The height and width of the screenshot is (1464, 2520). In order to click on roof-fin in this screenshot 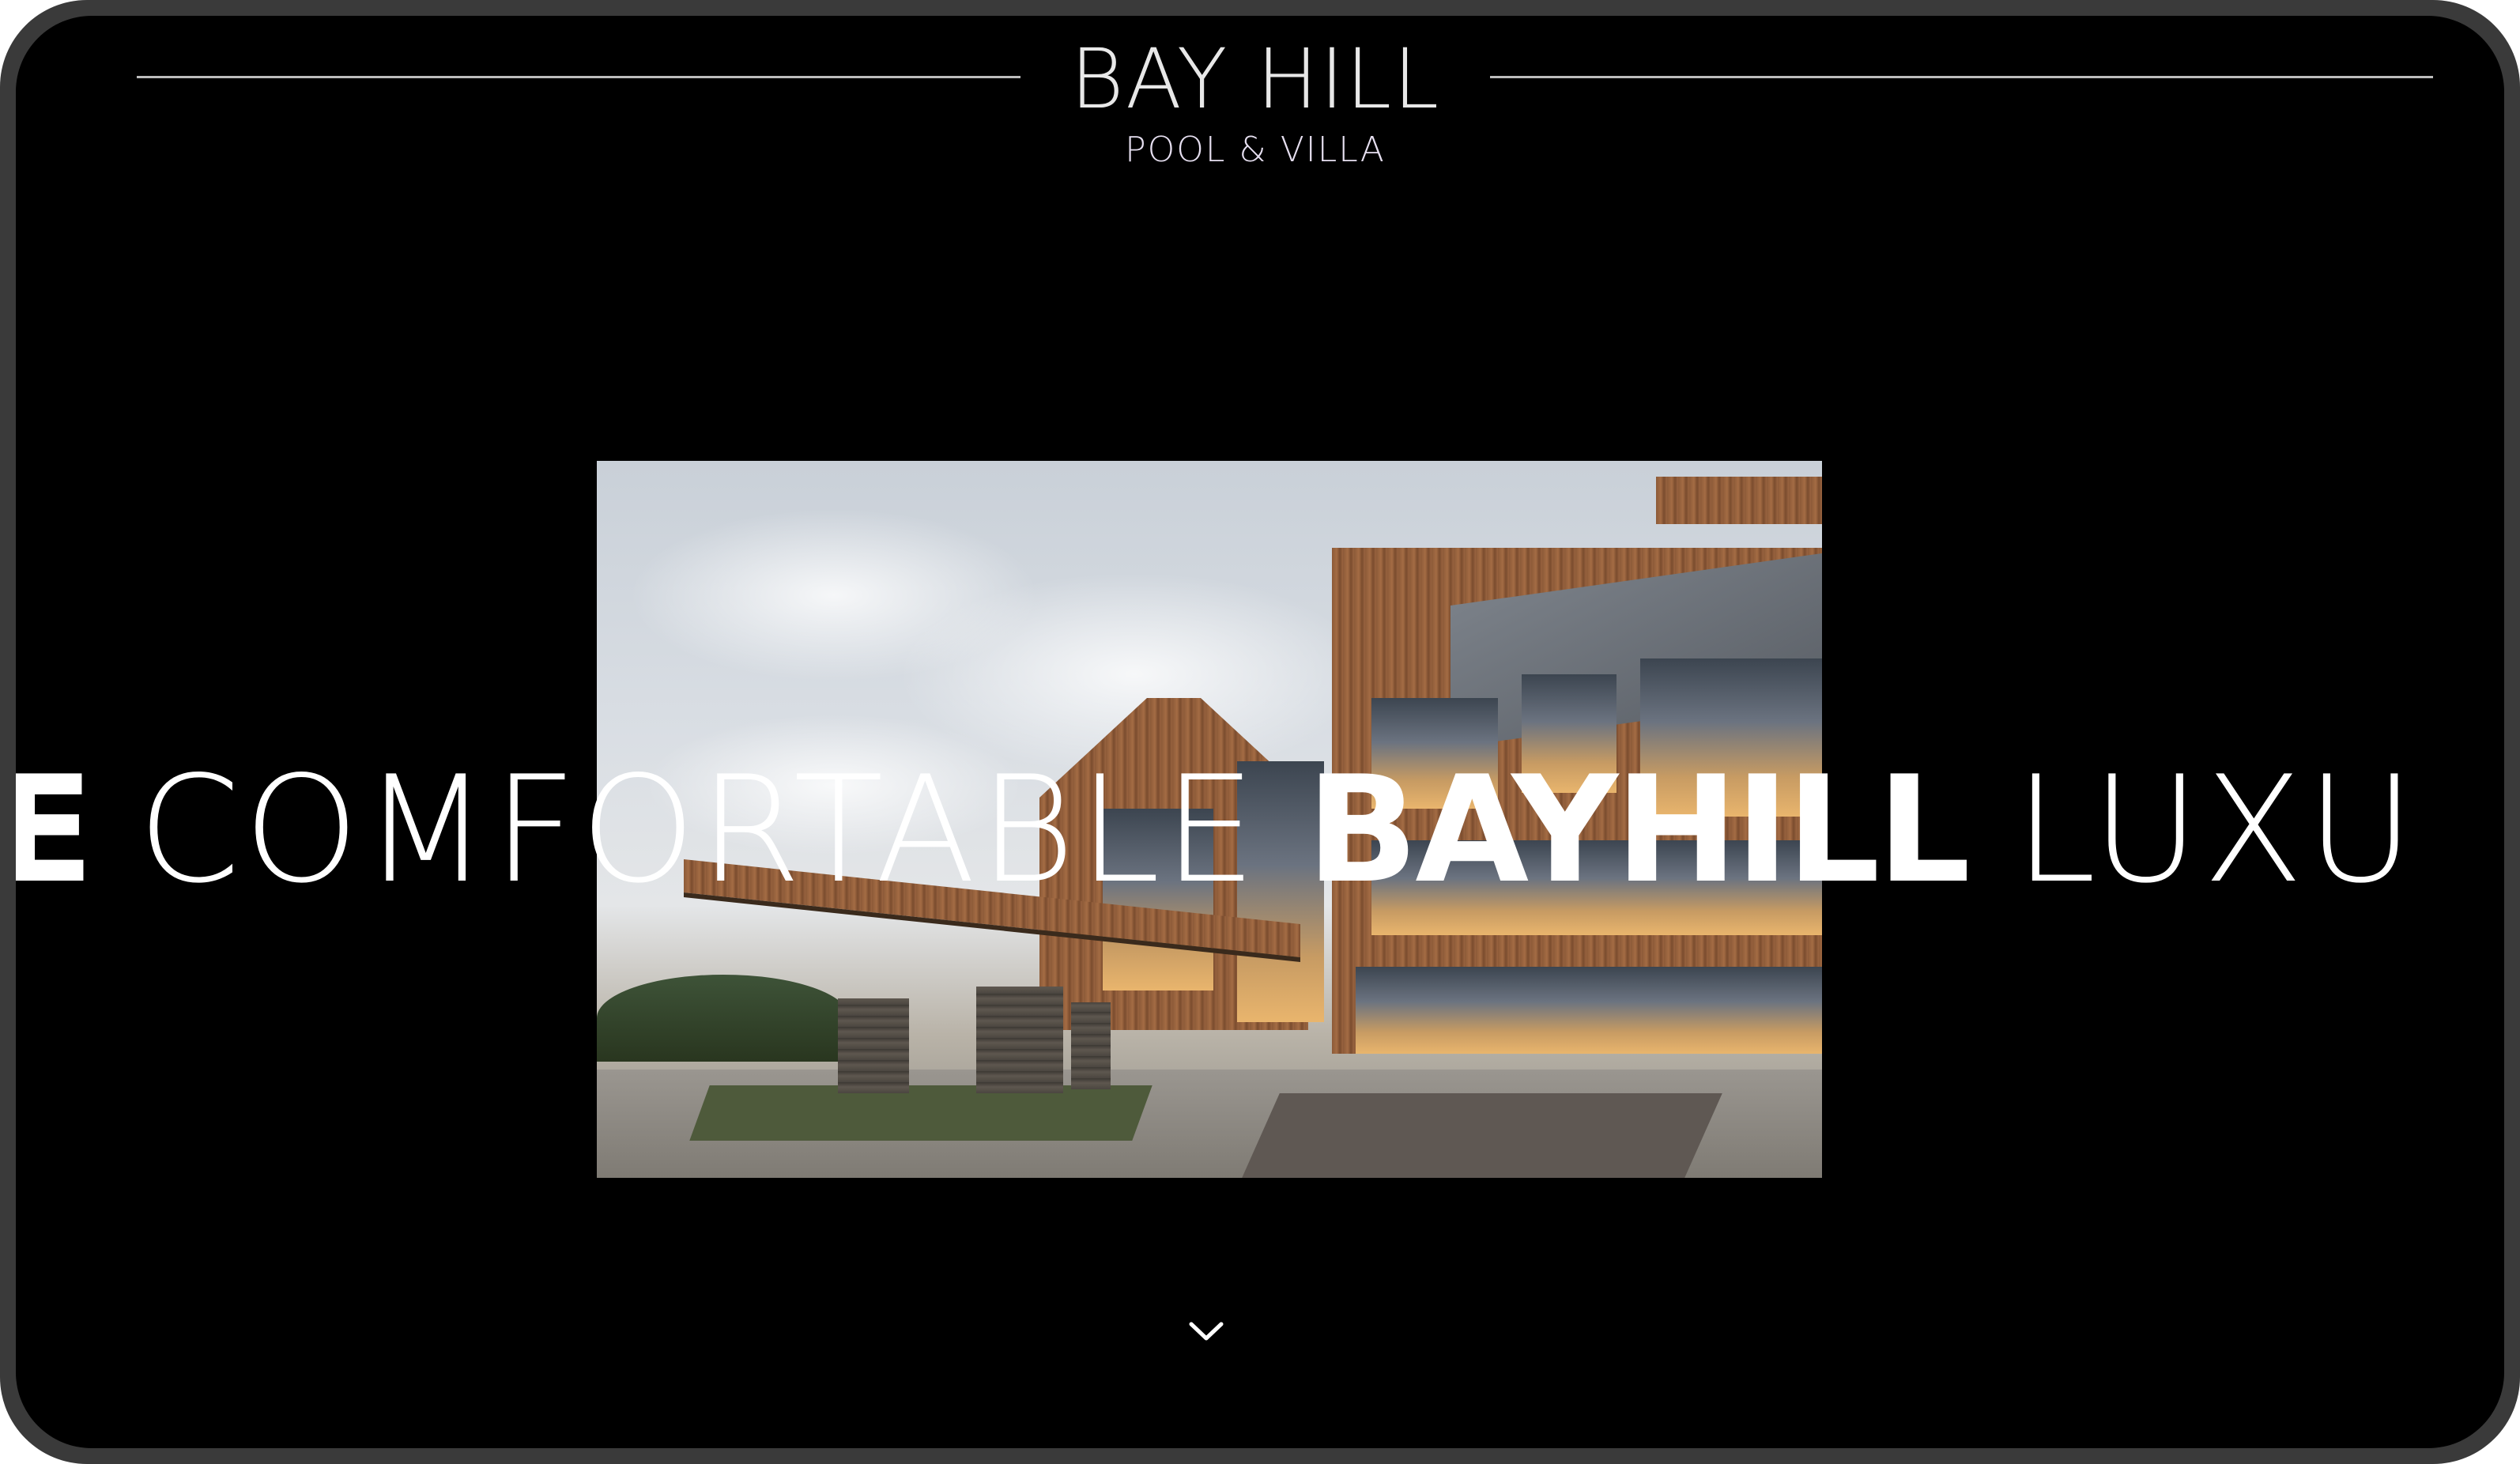, I will do `click(1739, 500)`.